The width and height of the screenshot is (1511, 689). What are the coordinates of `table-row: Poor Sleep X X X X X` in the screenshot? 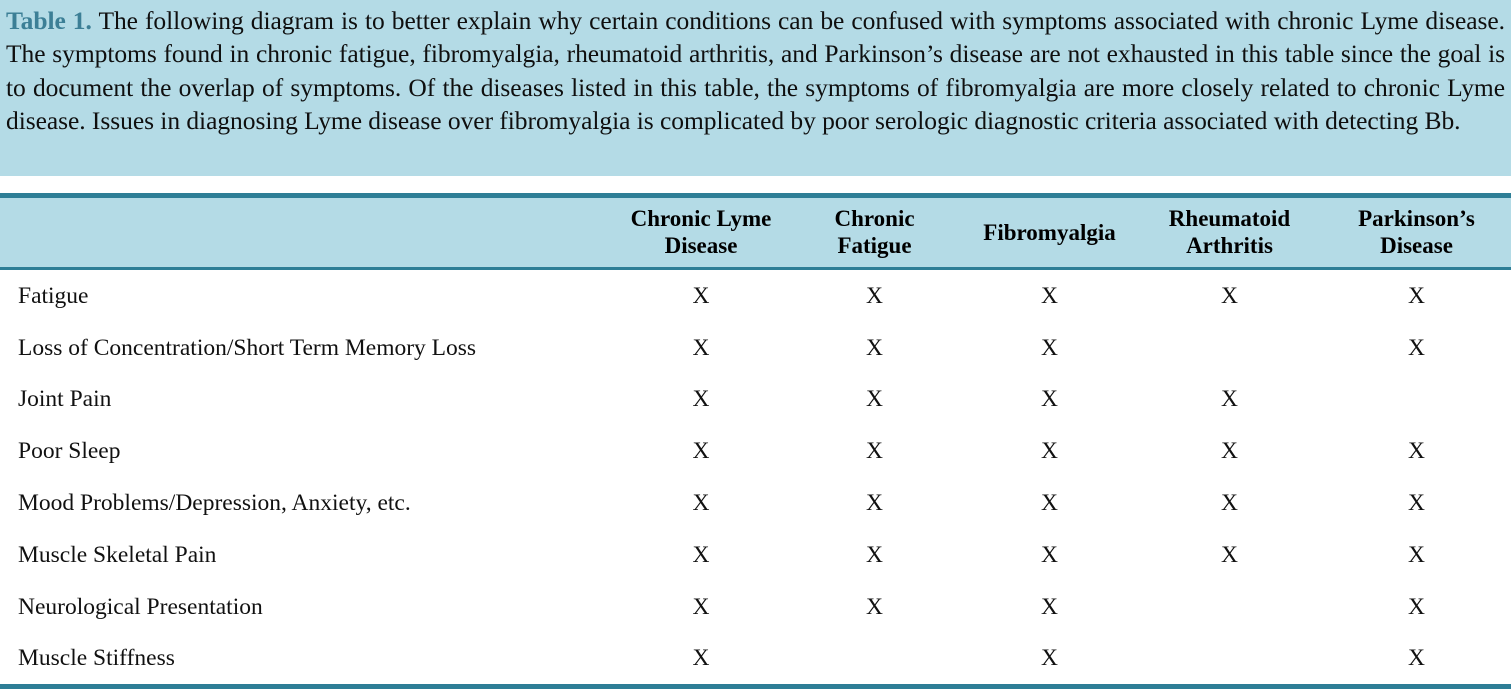 It's located at (755, 451).